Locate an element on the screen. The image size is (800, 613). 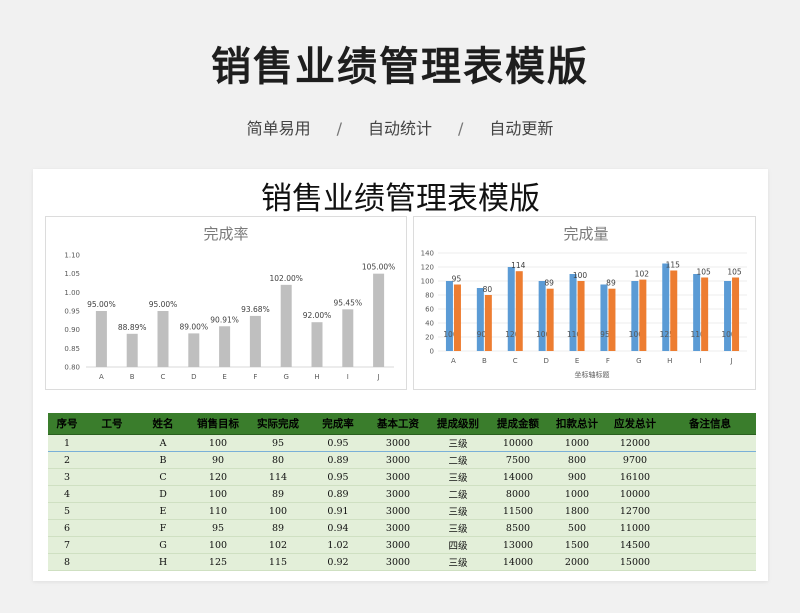
column-header: 实际完成 is located at coordinates (278, 424).